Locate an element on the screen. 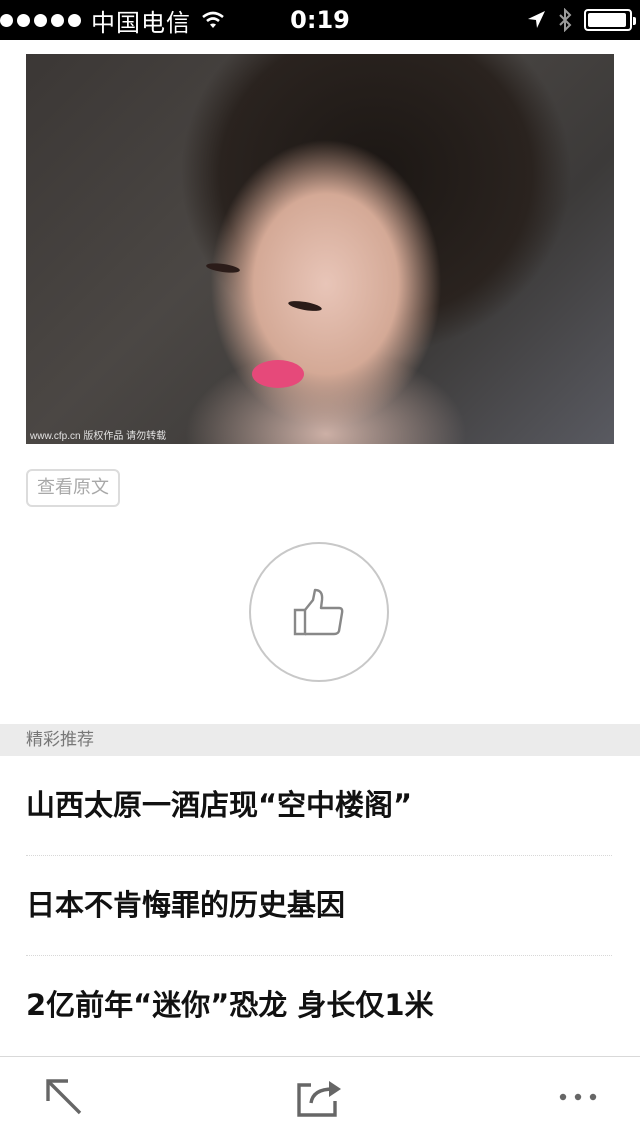 The width and height of the screenshot is (640, 1137). recommend-section-header: 精彩推荐 is located at coordinates (320, 740).